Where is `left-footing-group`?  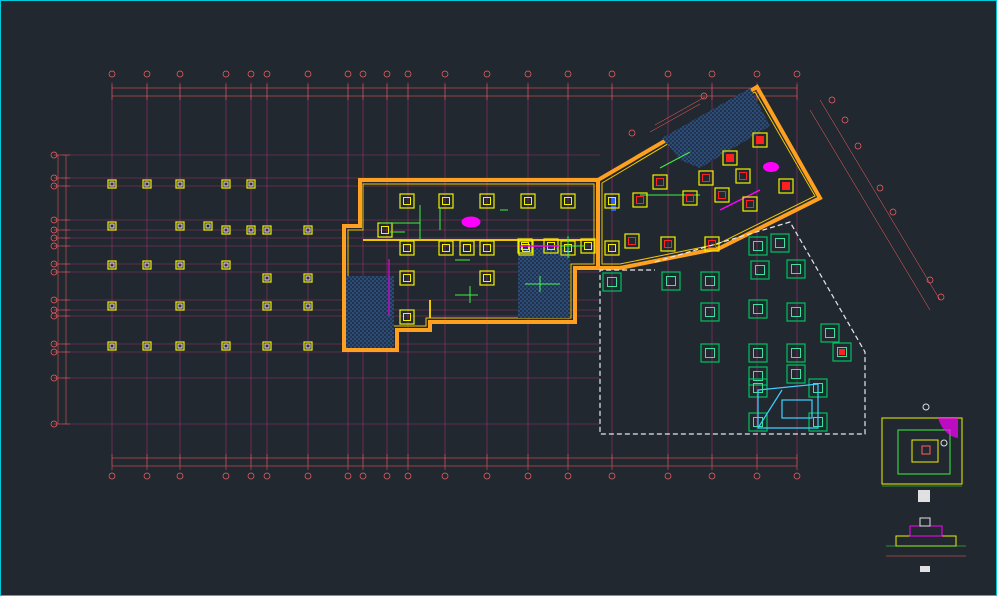 left-footing-group is located at coordinates (210, 265).